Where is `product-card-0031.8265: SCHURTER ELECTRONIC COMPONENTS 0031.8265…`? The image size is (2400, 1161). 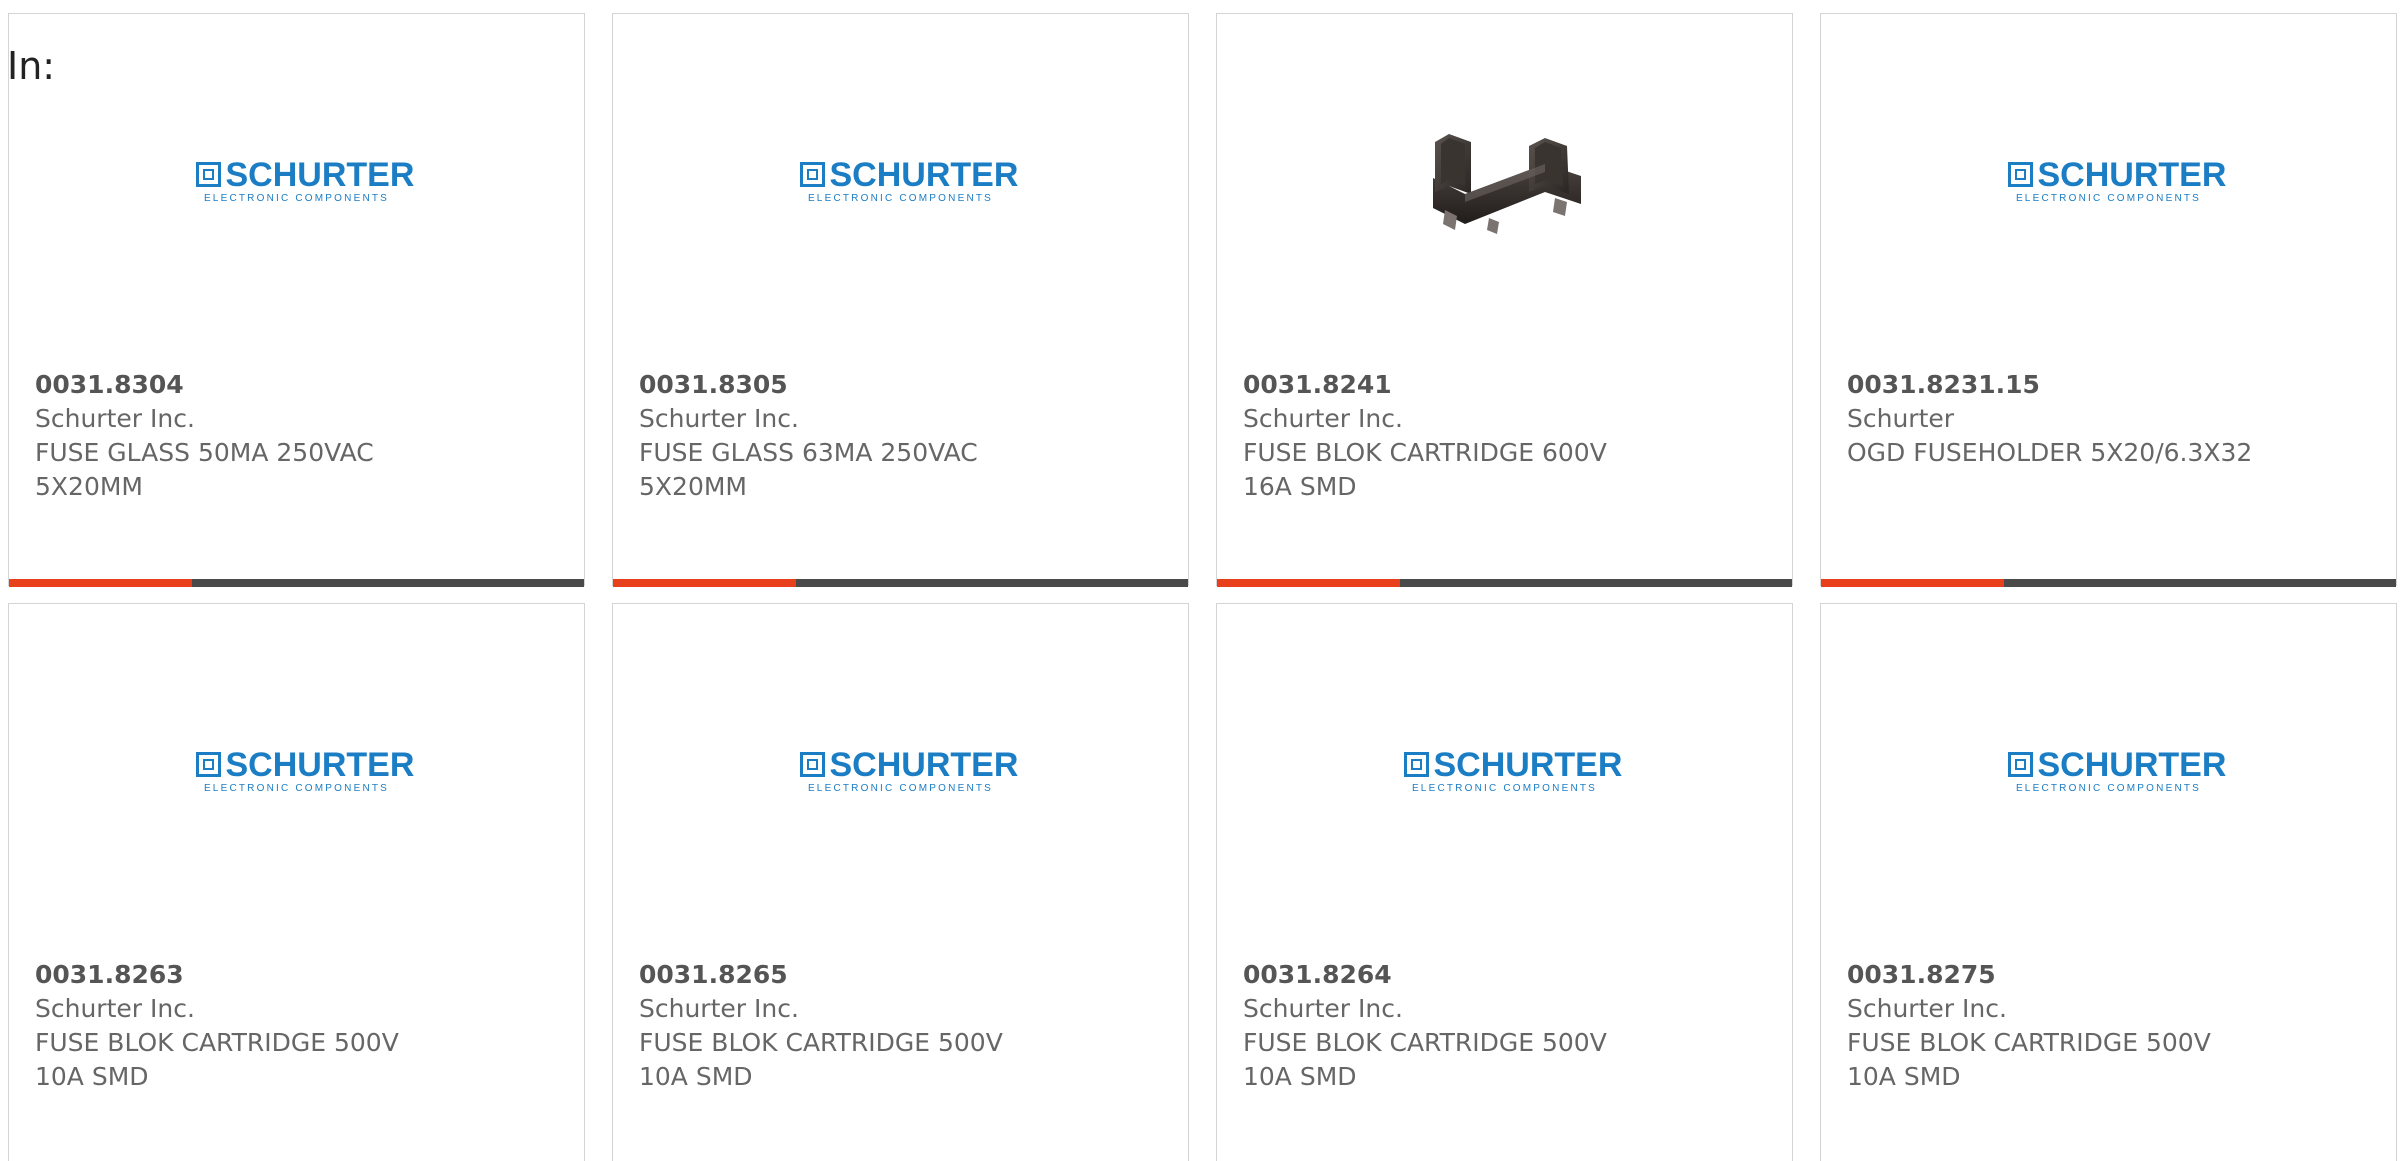 product-card-0031.8265: SCHURTER ELECTRONIC COMPONENTS 0031.8265… is located at coordinates (900, 882).